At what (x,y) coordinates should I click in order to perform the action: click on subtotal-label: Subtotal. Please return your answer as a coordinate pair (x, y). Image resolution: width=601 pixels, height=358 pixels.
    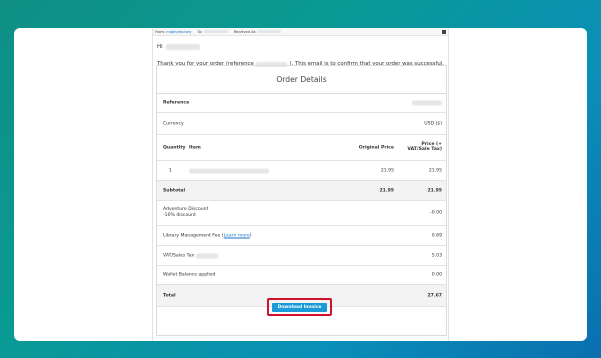
    Looking at the image, I should click on (174, 190).